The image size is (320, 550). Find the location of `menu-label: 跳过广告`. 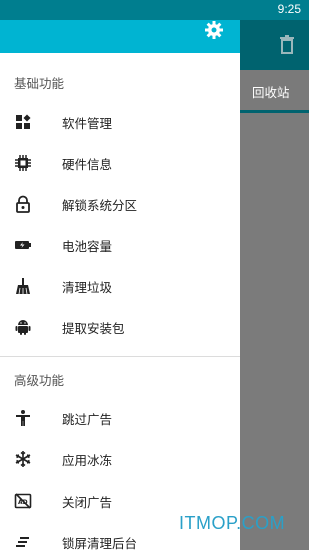

menu-label: 跳过广告 is located at coordinates (87, 419).